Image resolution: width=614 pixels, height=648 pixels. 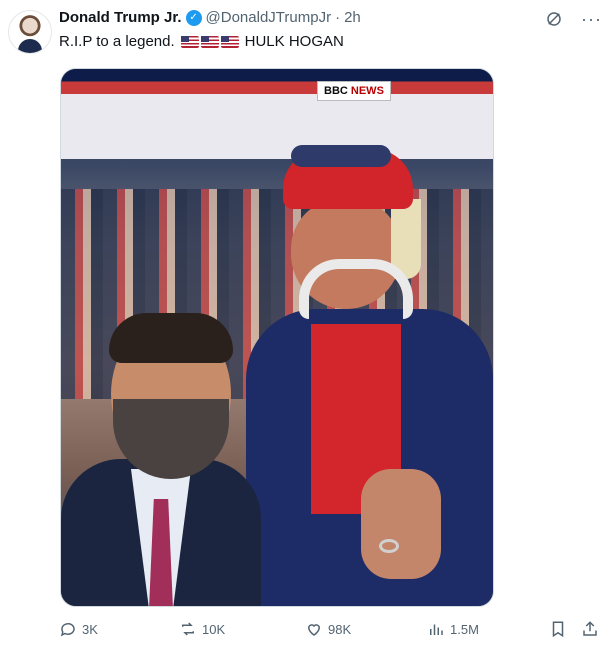 What do you see at coordinates (367, 91) in the screenshot?
I see `bbc-sign-news: NEWS` at bounding box center [367, 91].